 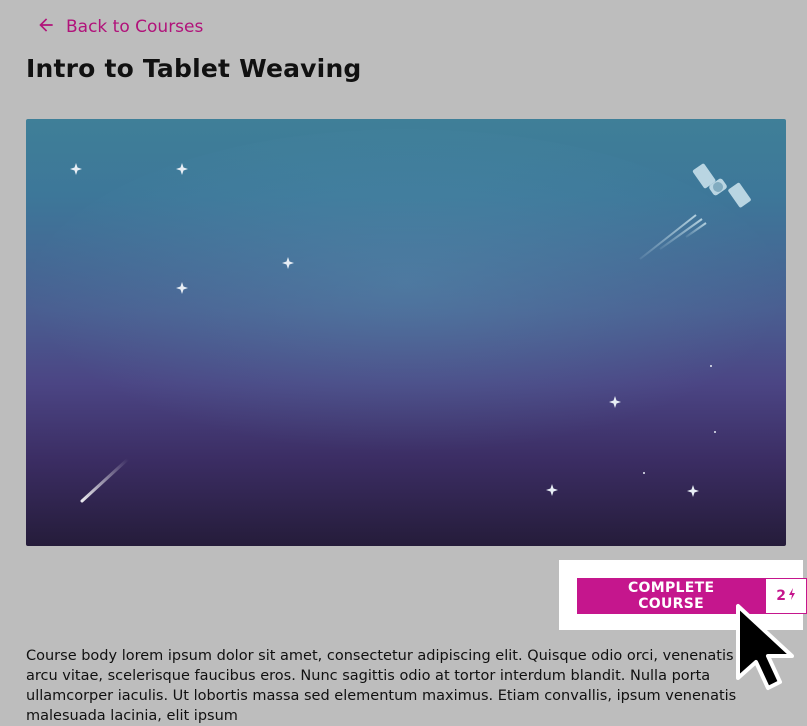 What do you see at coordinates (135, 27) in the screenshot?
I see `back-link-label: Back to Courses` at bounding box center [135, 27].